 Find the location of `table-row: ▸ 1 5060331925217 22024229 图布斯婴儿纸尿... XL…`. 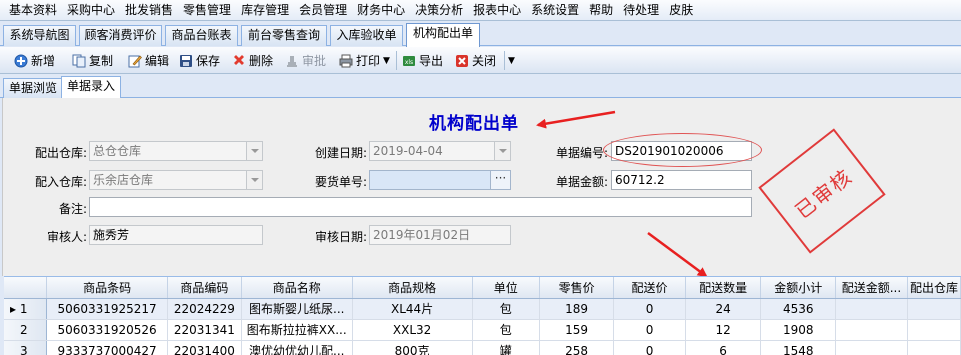

table-row: ▸ 1 5060331925217 22024229 图布斯婴儿纸尿... XL… is located at coordinates (482, 309).